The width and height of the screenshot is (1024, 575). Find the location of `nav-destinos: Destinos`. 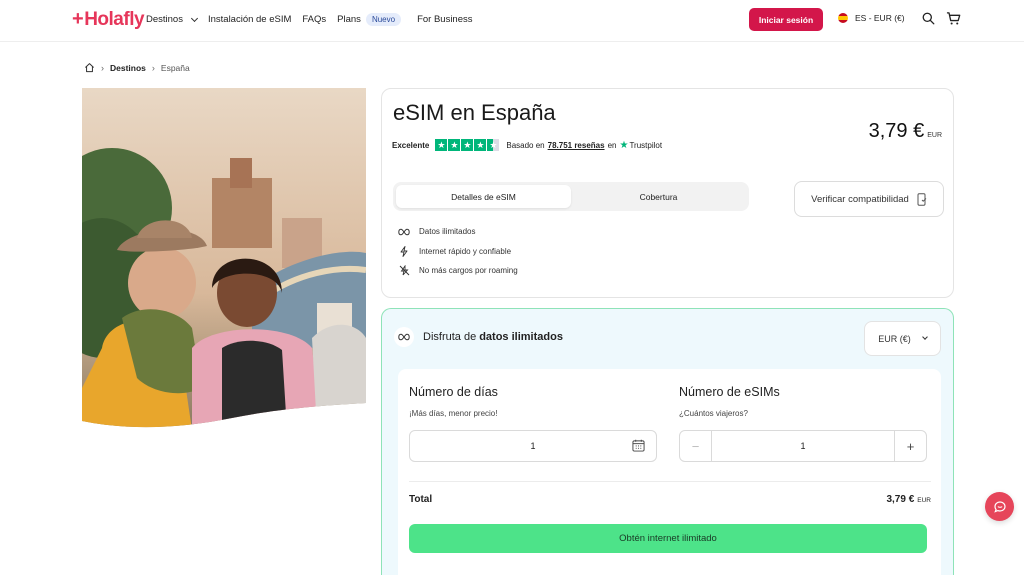

nav-destinos: Destinos is located at coordinates (172, 19).